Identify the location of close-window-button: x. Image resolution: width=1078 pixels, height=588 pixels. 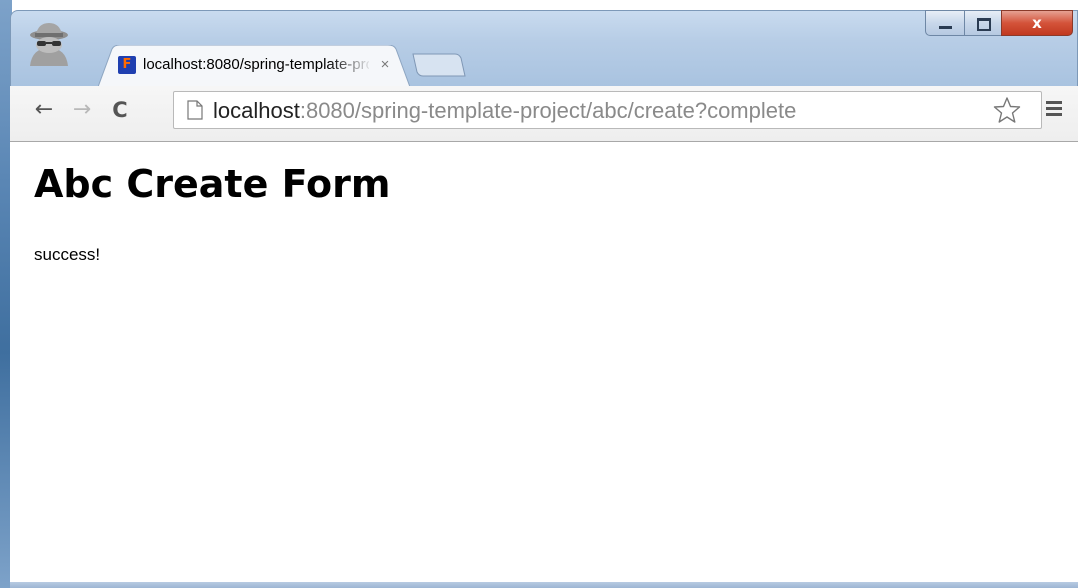
(1037, 23).